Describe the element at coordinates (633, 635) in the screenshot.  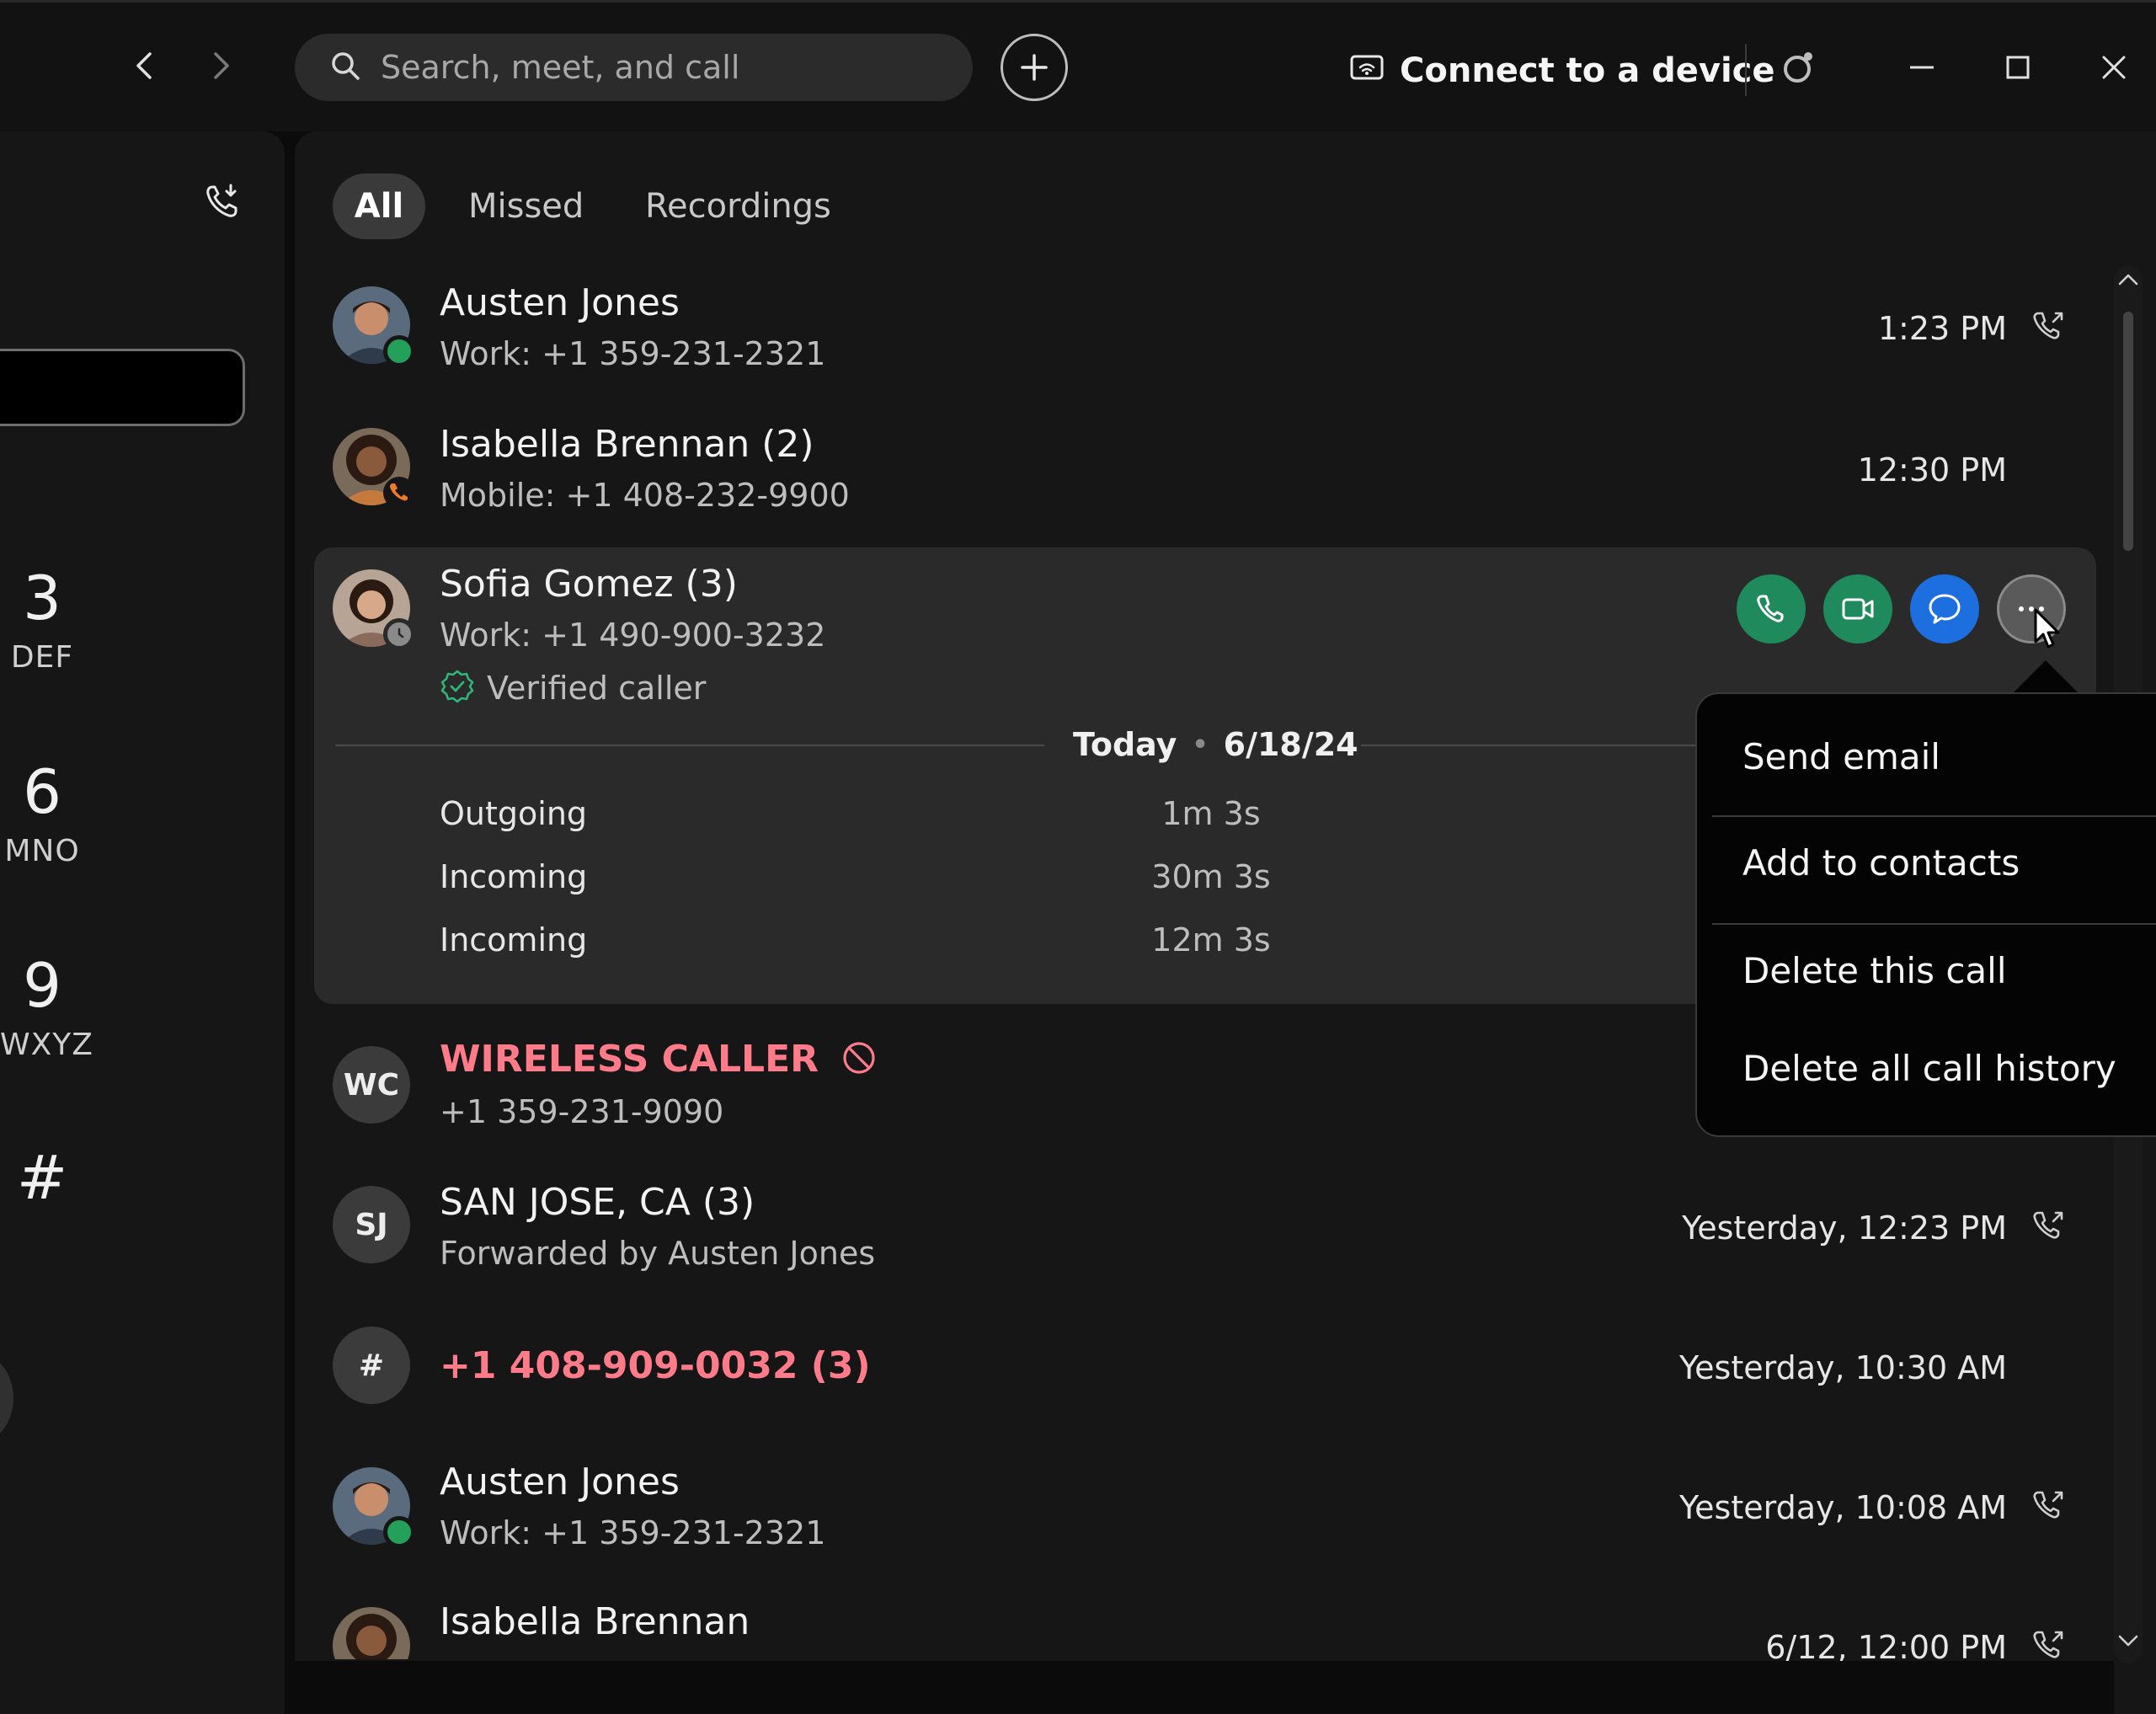
I see `call-number: Work: +1 490-900-3232` at that location.